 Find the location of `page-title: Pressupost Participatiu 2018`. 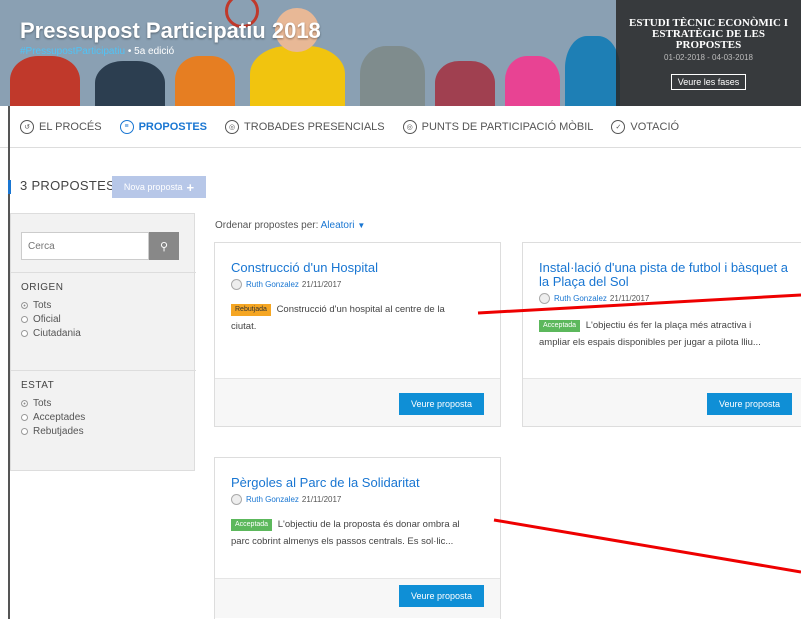

page-title: Pressupost Participatiu 2018 is located at coordinates (170, 30).